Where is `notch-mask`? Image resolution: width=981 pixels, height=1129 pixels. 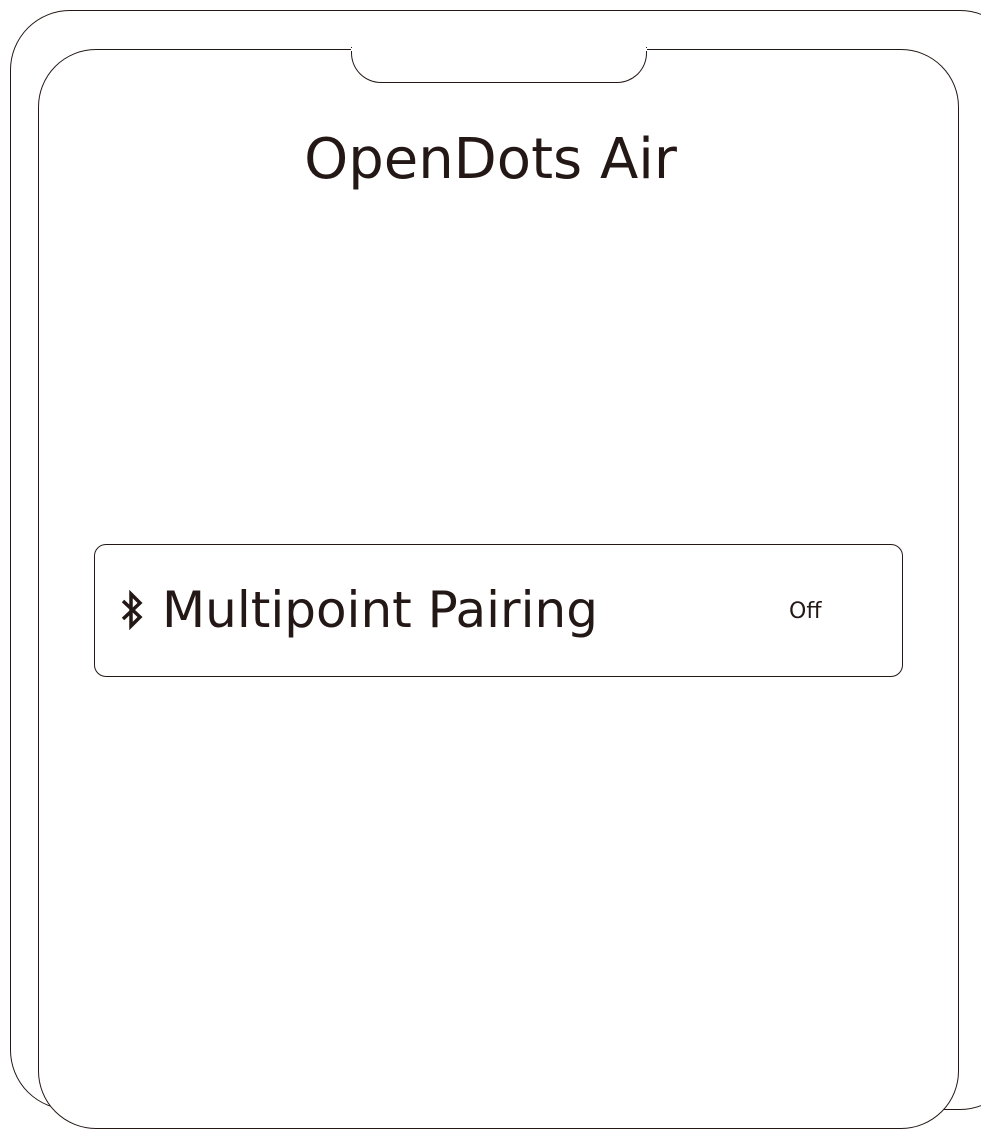 notch-mask is located at coordinates (499, 49).